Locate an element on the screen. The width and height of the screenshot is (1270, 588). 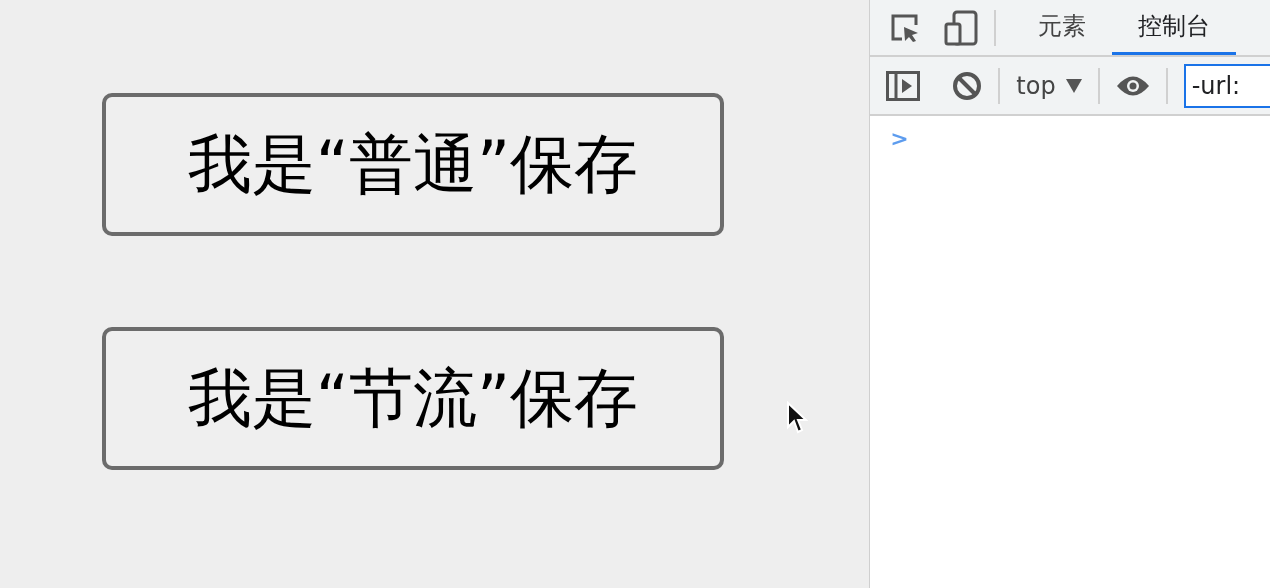
clear-icon is located at coordinates (967, 85).